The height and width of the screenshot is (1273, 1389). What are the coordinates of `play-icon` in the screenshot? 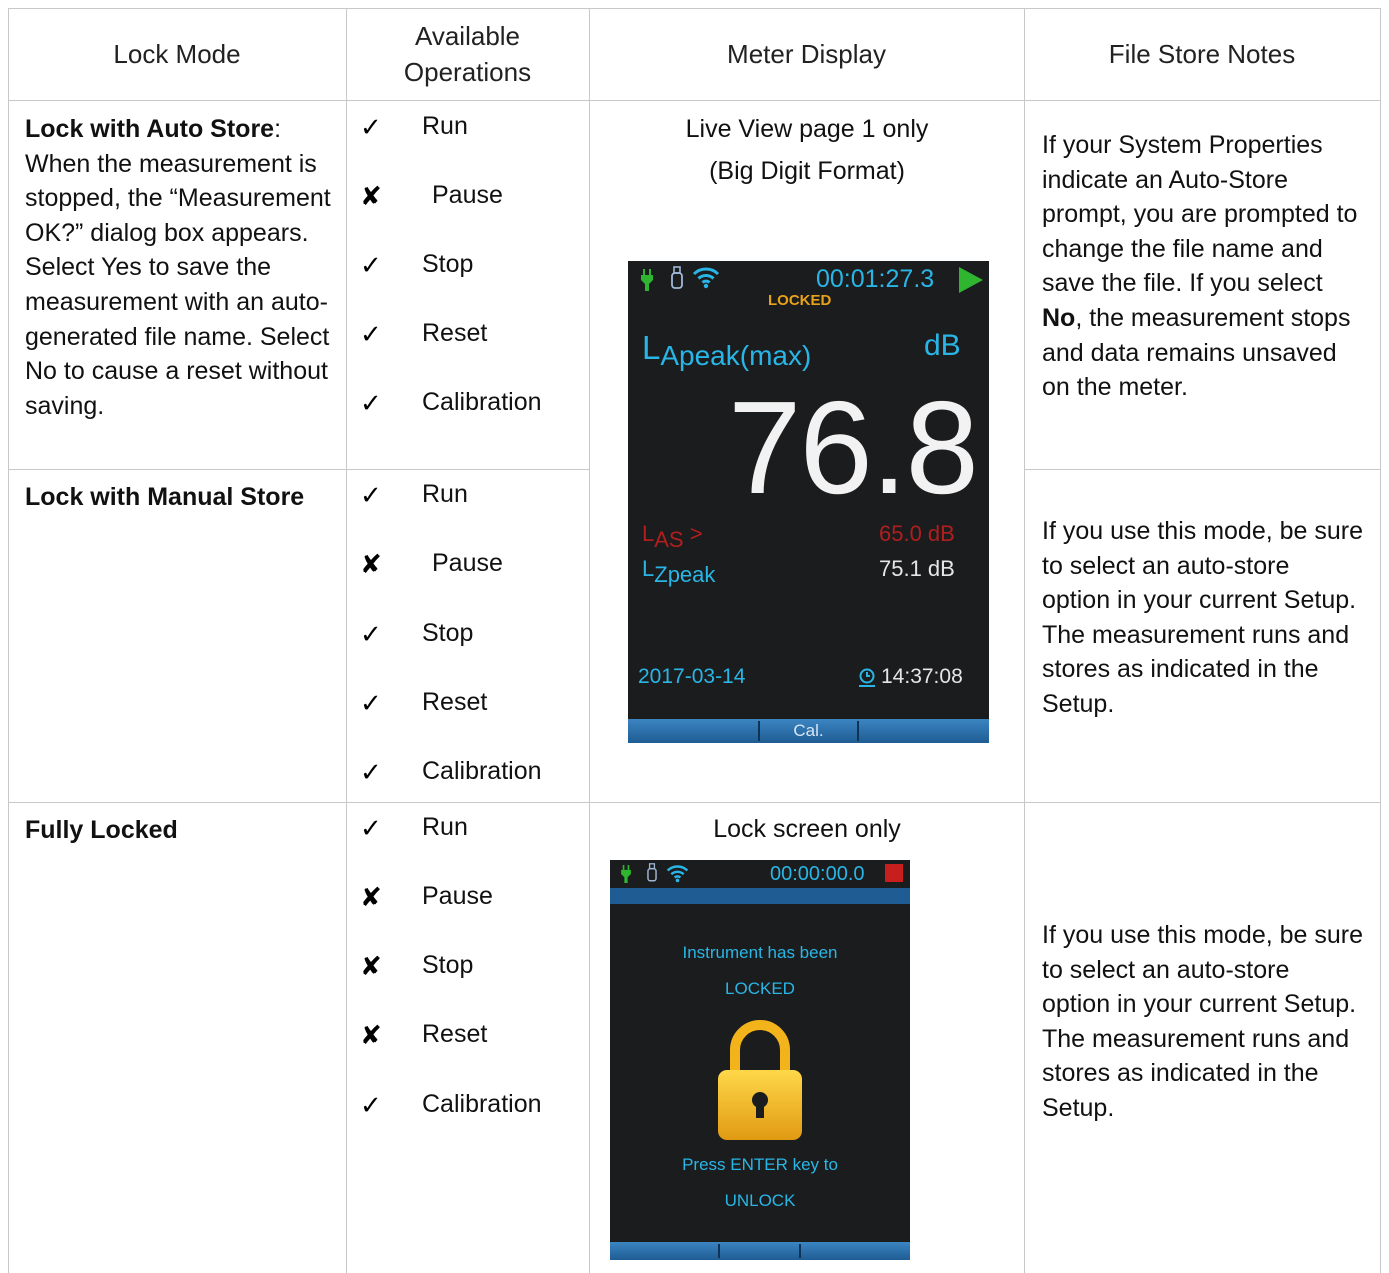 It's located at (971, 280).